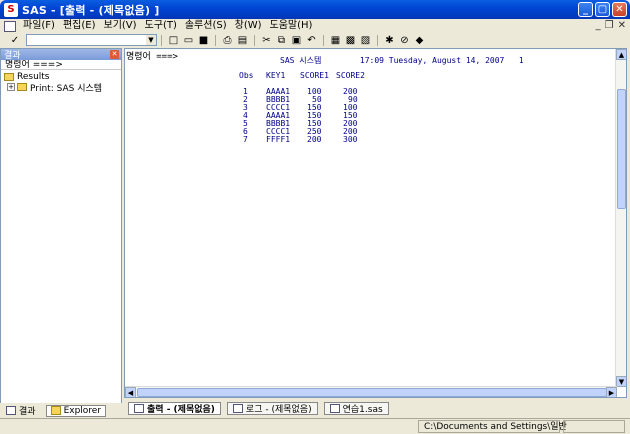  What do you see at coordinates (350, 139) in the screenshot?
I see `table-cell: 300` at bounding box center [350, 139].